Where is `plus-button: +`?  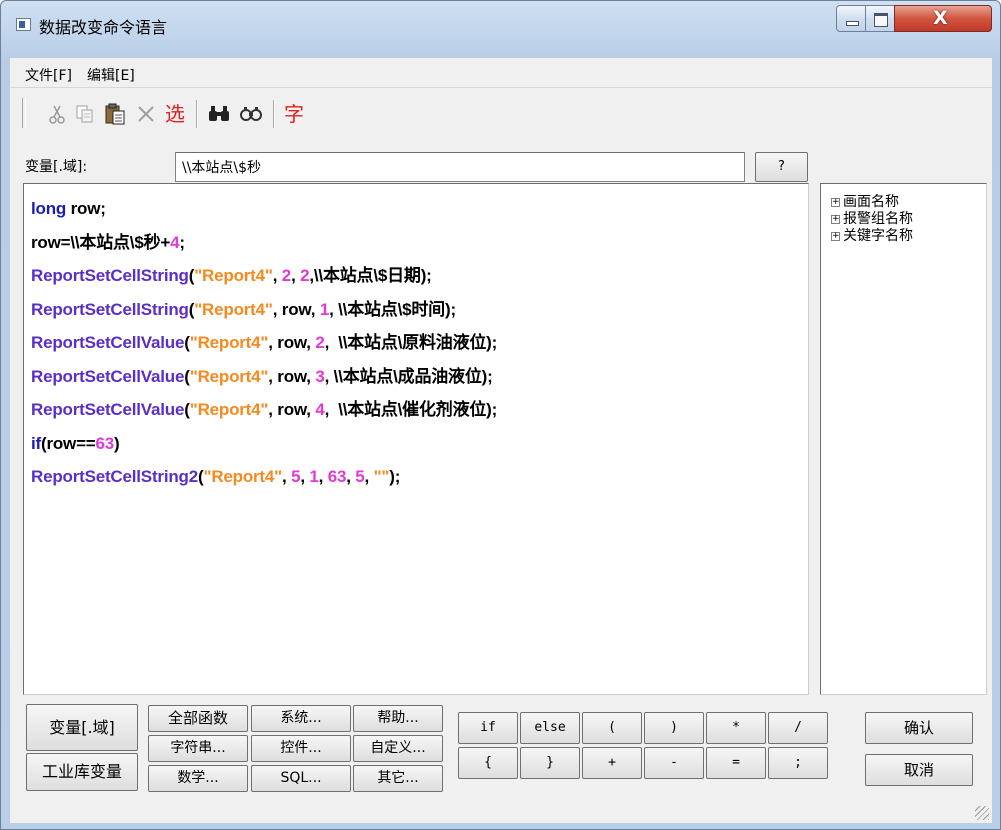 plus-button: + is located at coordinates (612, 763).